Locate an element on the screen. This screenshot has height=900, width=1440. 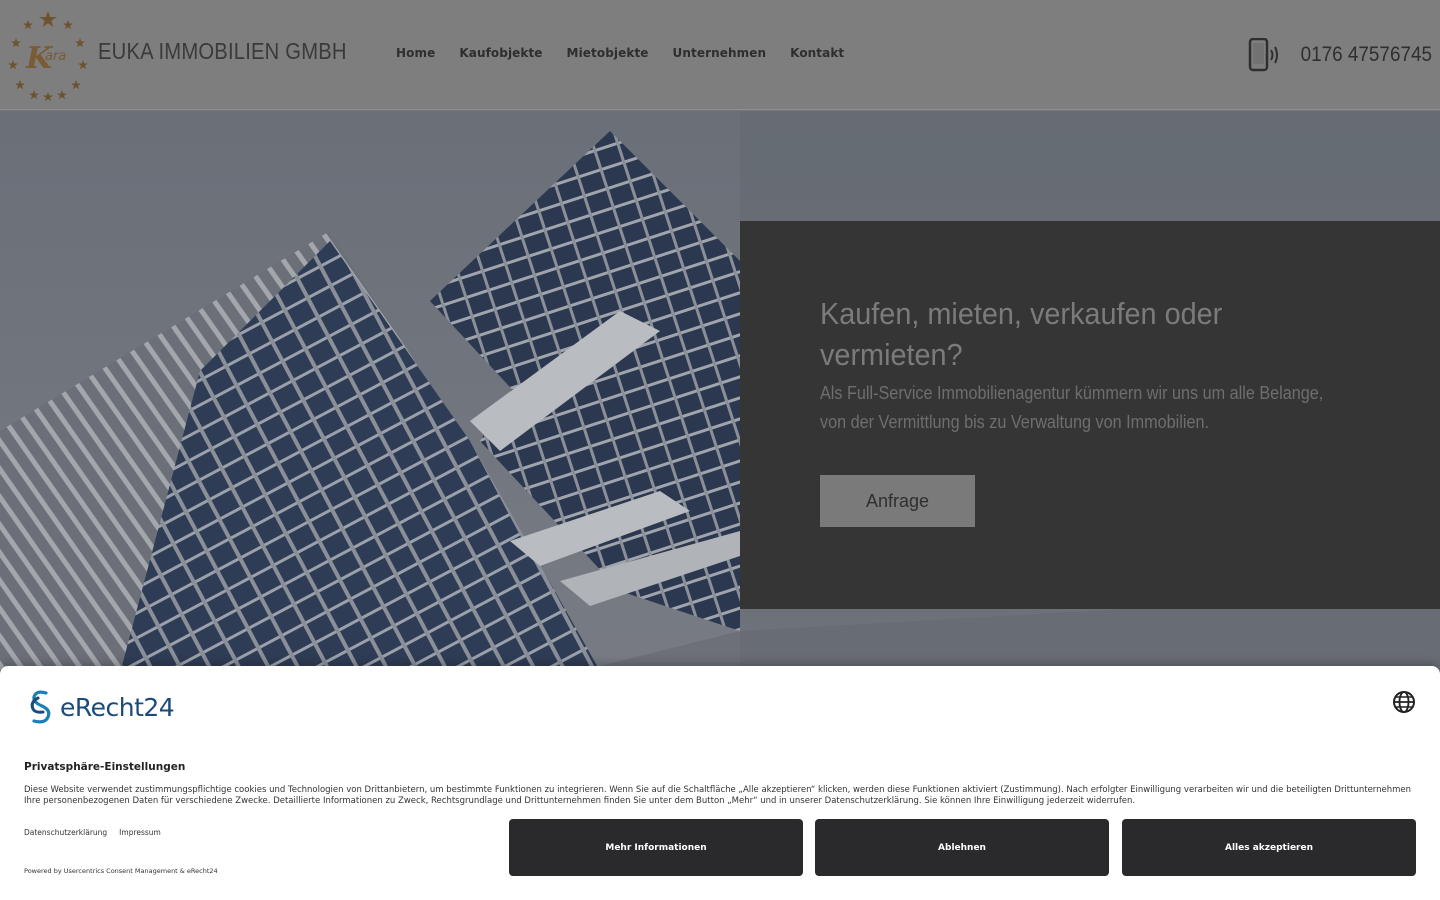
deny-button: Ablehnen is located at coordinates (962, 847).